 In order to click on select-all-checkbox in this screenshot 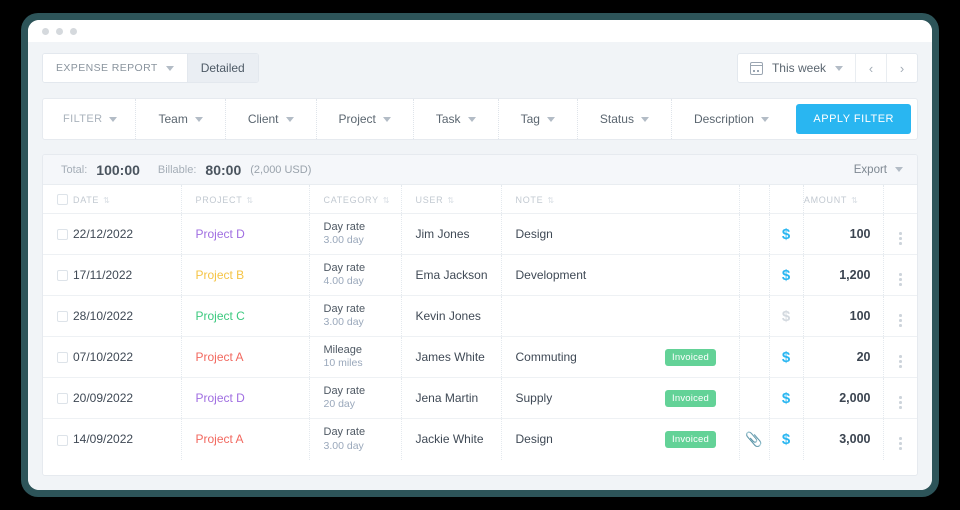, I will do `click(62, 200)`.